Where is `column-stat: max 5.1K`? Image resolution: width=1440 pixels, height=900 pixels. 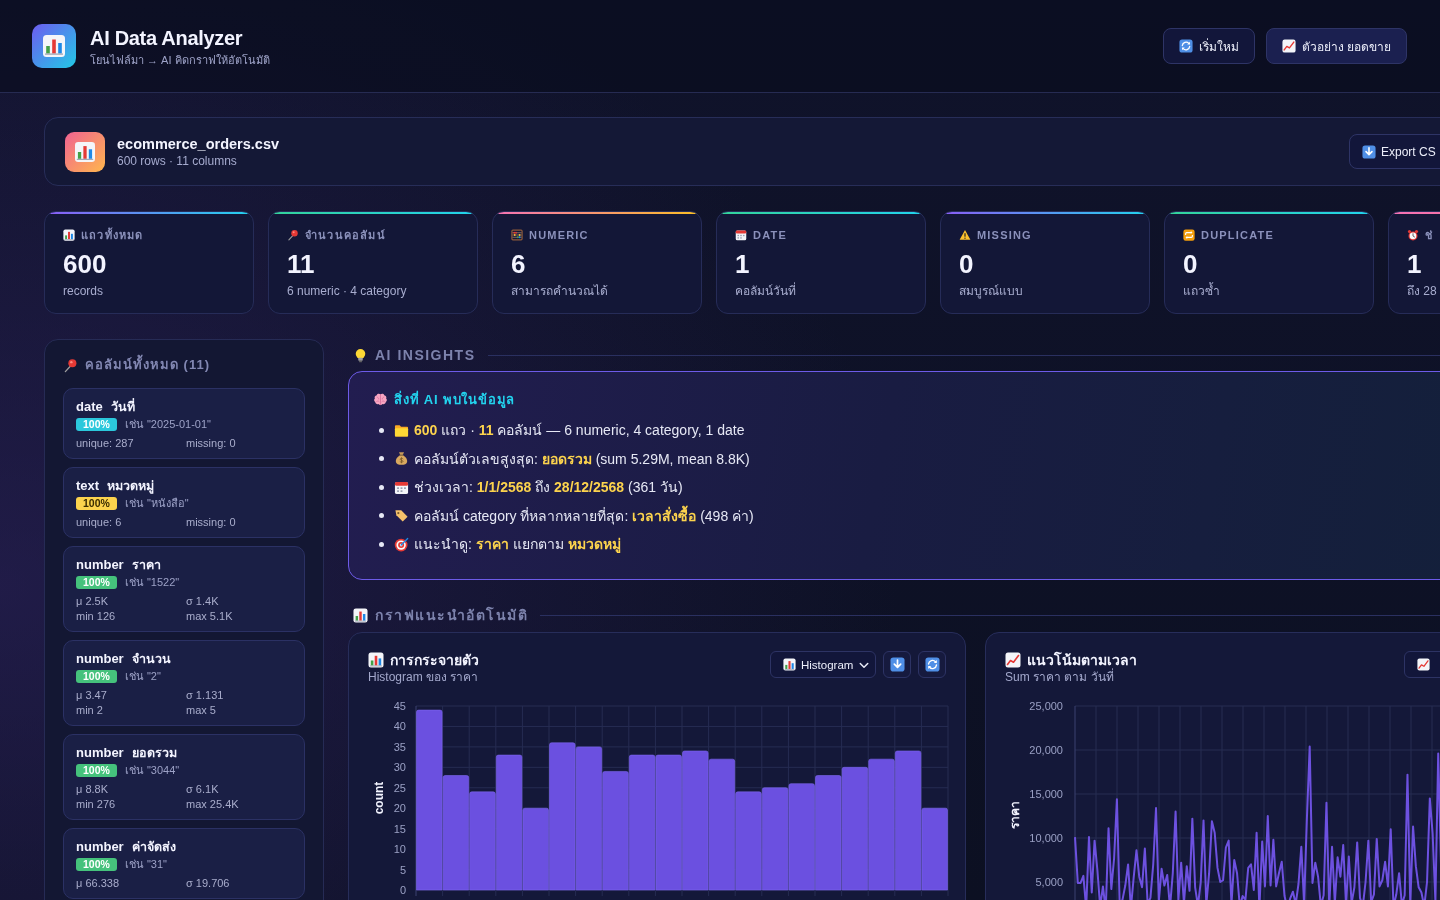 column-stat: max 5.1K is located at coordinates (210, 616).